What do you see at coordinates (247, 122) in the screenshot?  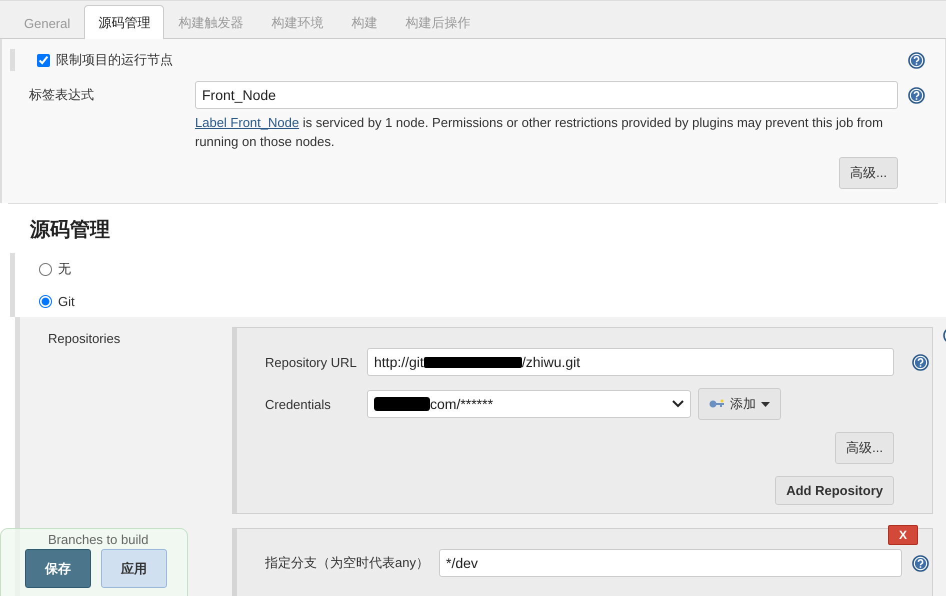 I see `label-link: Label Front_Node` at bounding box center [247, 122].